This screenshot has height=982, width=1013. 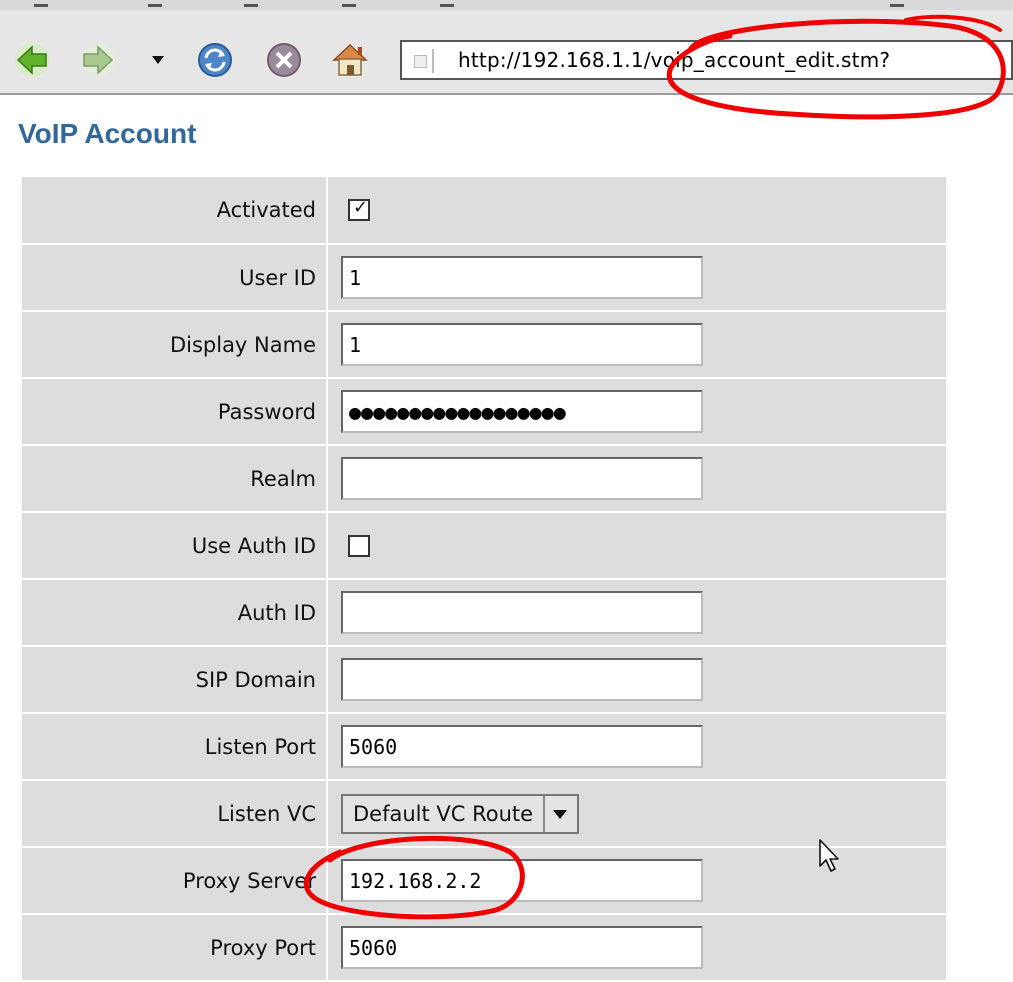 What do you see at coordinates (522, 746) in the screenshot?
I see `listen-port-input` at bounding box center [522, 746].